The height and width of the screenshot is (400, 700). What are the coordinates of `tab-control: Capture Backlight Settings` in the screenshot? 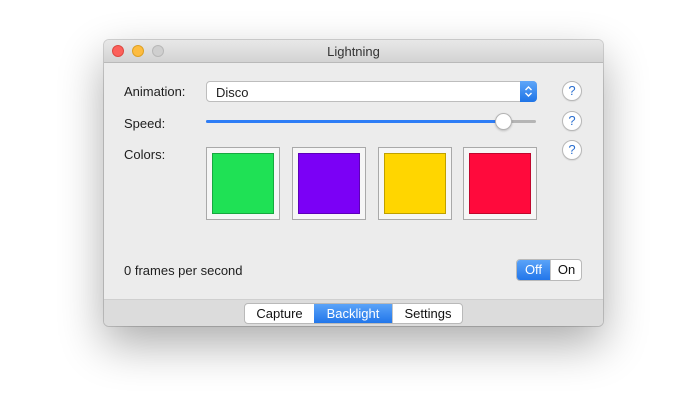 It's located at (353, 313).